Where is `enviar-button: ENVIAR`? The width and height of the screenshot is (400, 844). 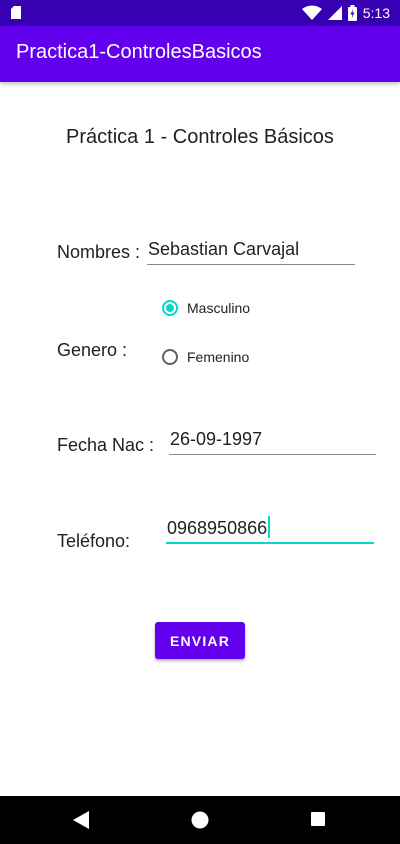
enviar-button: ENVIAR is located at coordinates (200, 640).